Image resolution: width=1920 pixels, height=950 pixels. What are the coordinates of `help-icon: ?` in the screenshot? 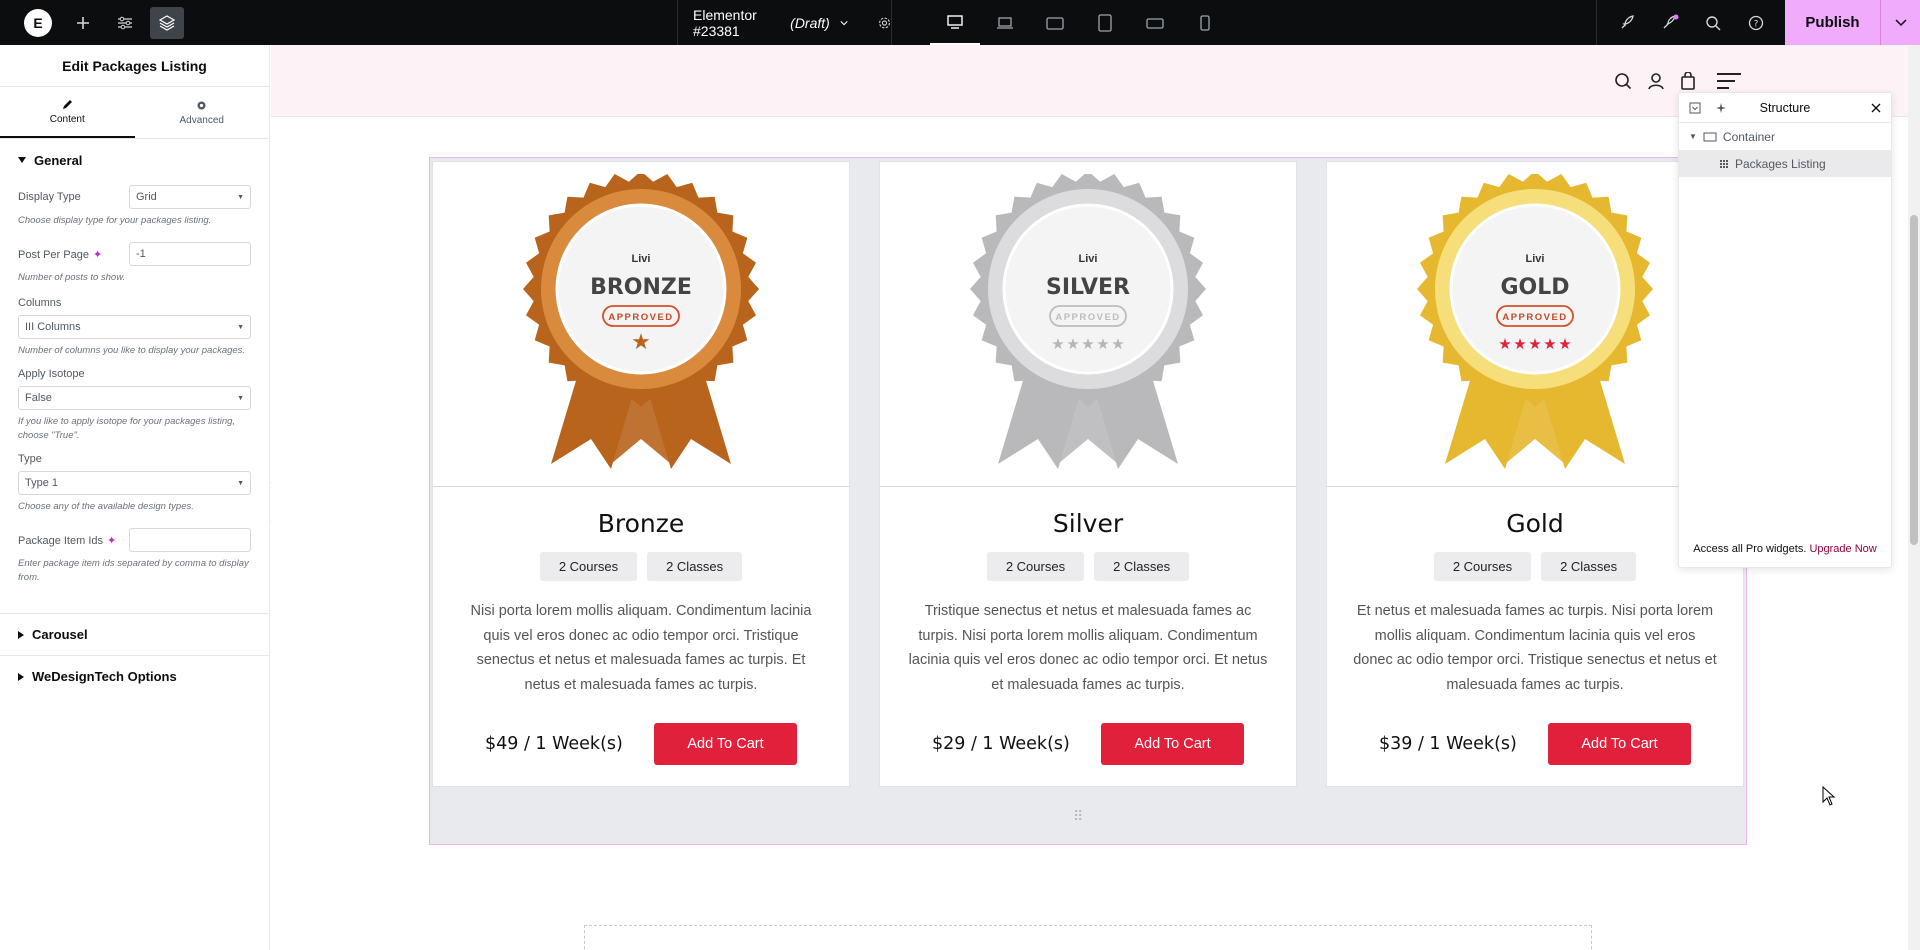 It's located at (1755, 22).